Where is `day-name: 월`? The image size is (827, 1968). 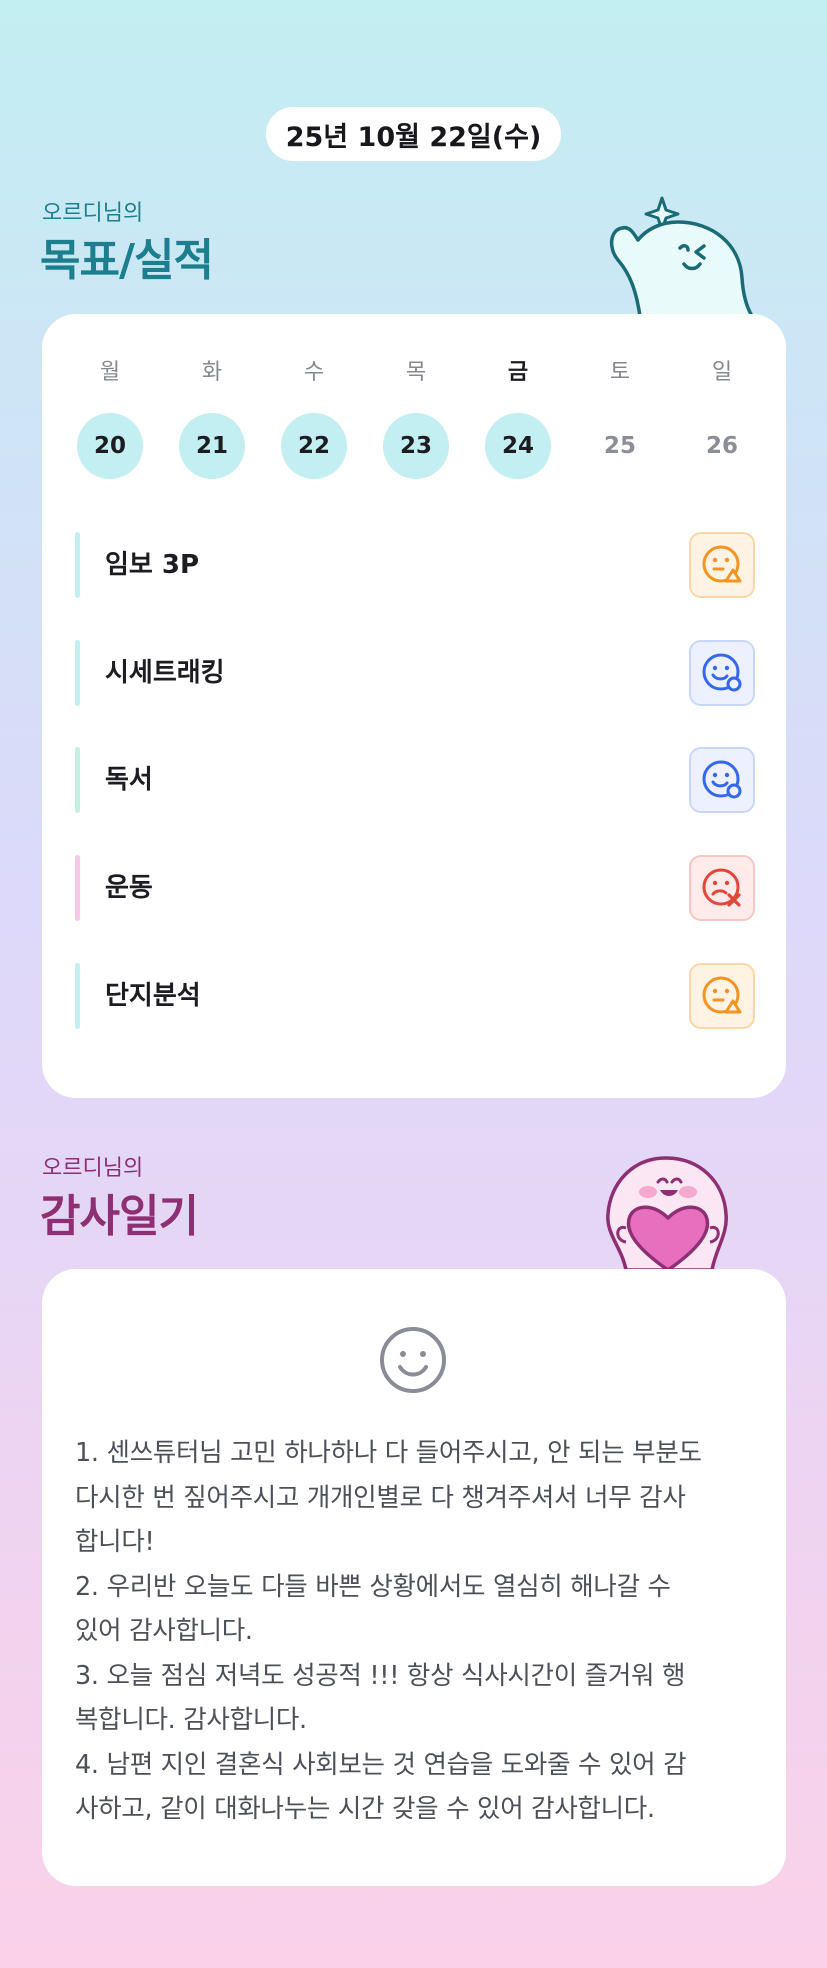 day-name: 월 is located at coordinates (110, 372).